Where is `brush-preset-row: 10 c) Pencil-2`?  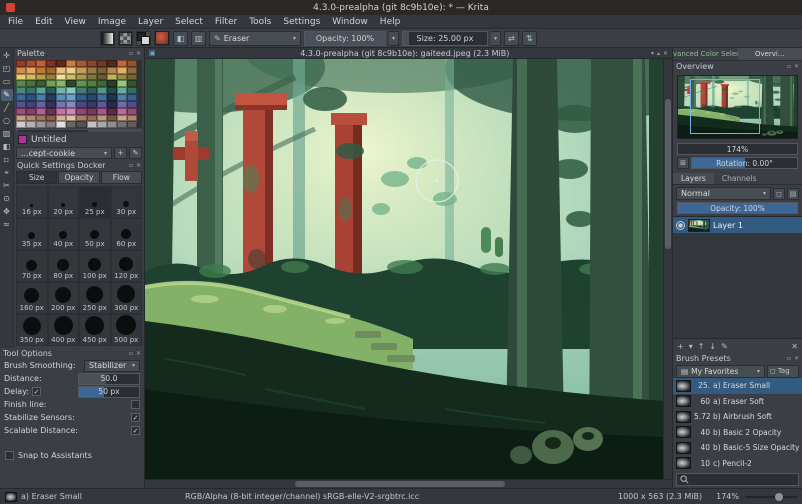
brush-preset-row: 10 c) Pencil-2 is located at coordinates (737, 464).